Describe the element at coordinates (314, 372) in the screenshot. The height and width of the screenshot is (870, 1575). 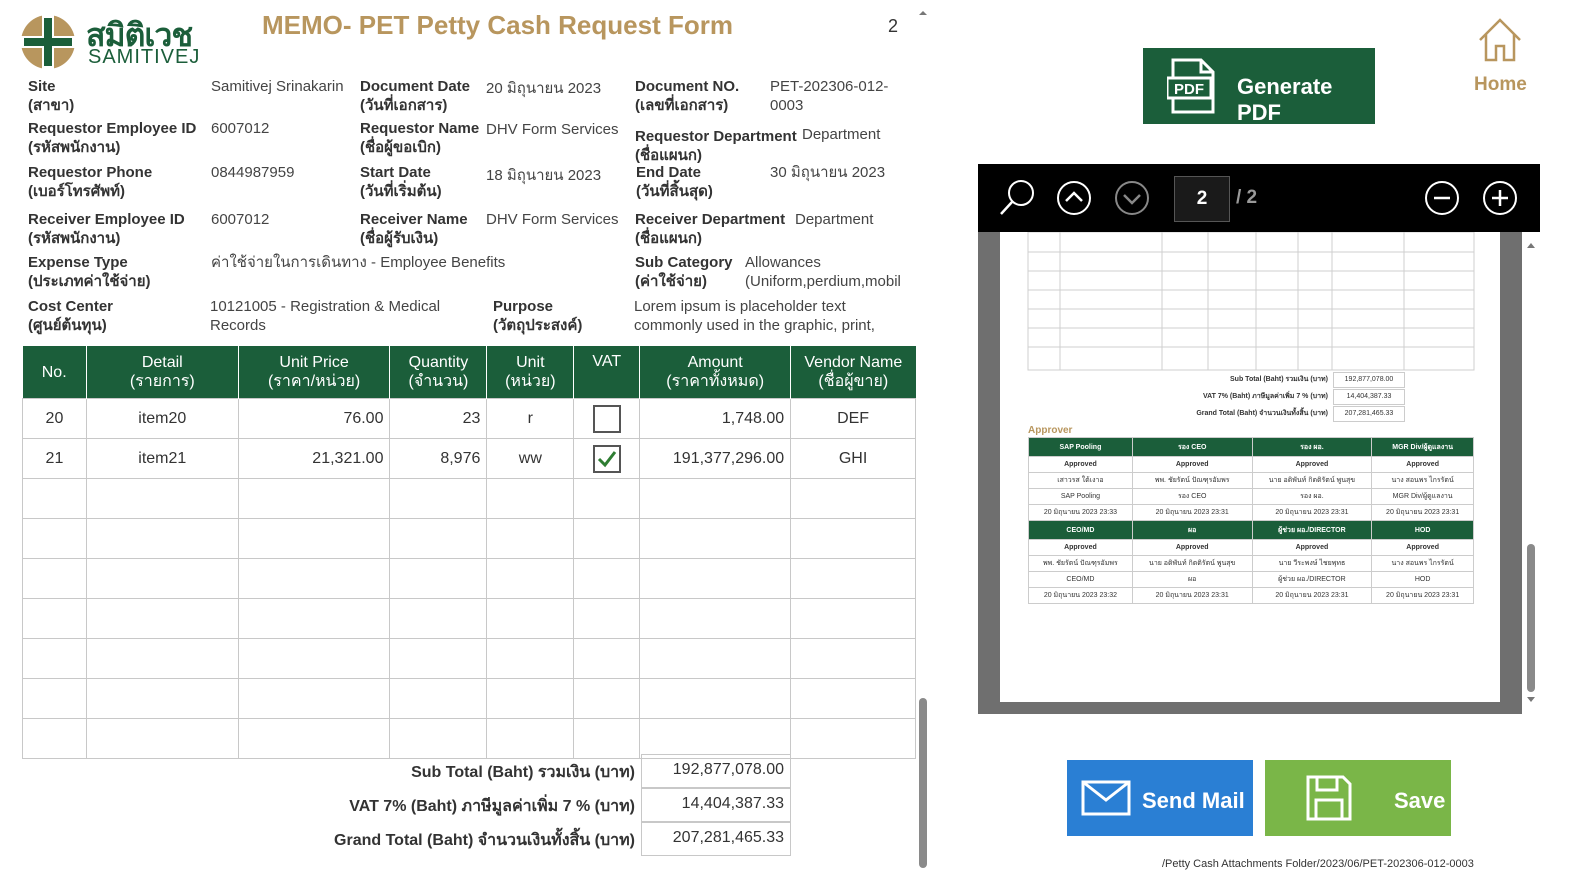
I see `col-unit-price: Unit Price (ราคา/หน่วย)` at that location.